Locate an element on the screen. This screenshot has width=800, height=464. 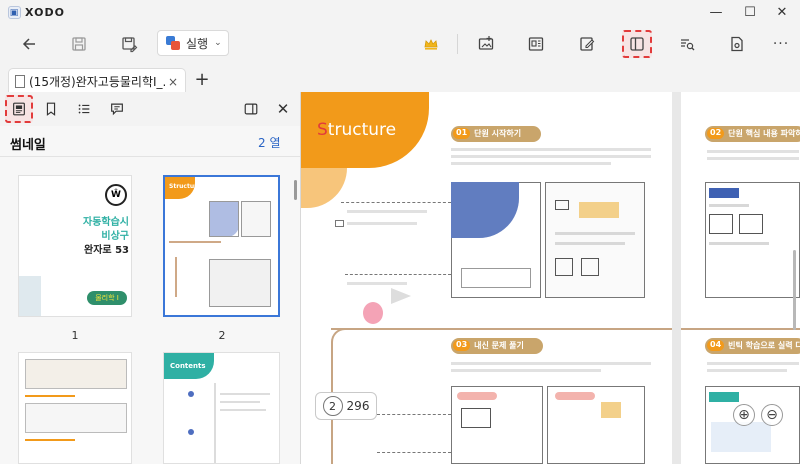
more-options-button: ··· is located at coordinates (781, 44).